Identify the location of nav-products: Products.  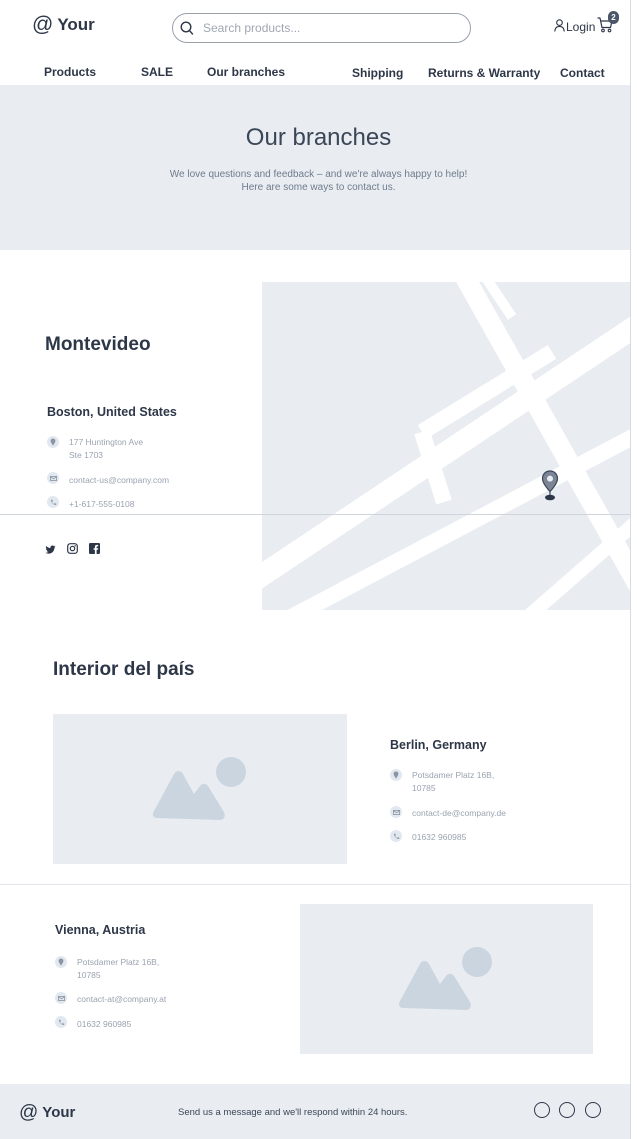
(70, 72).